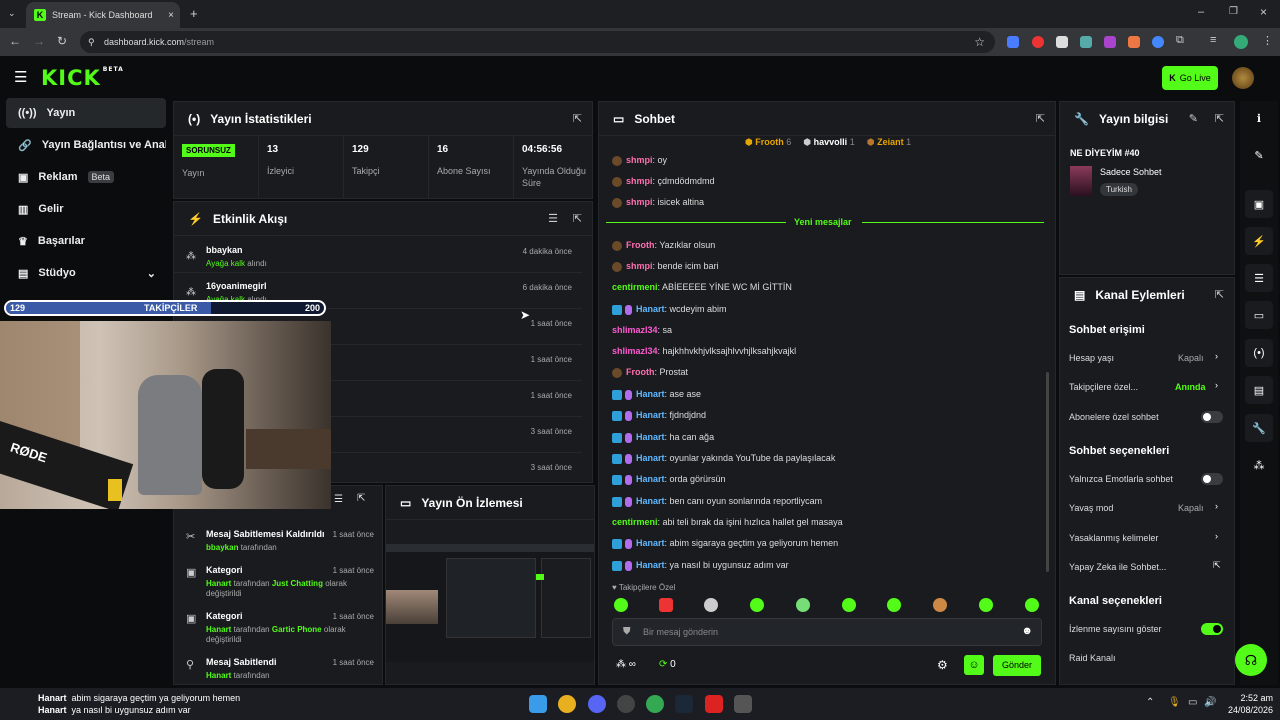  What do you see at coordinates (974, 665) in the screenshot?
I see `quick-emote-icon: ☺` at bounding box center [974, 665].